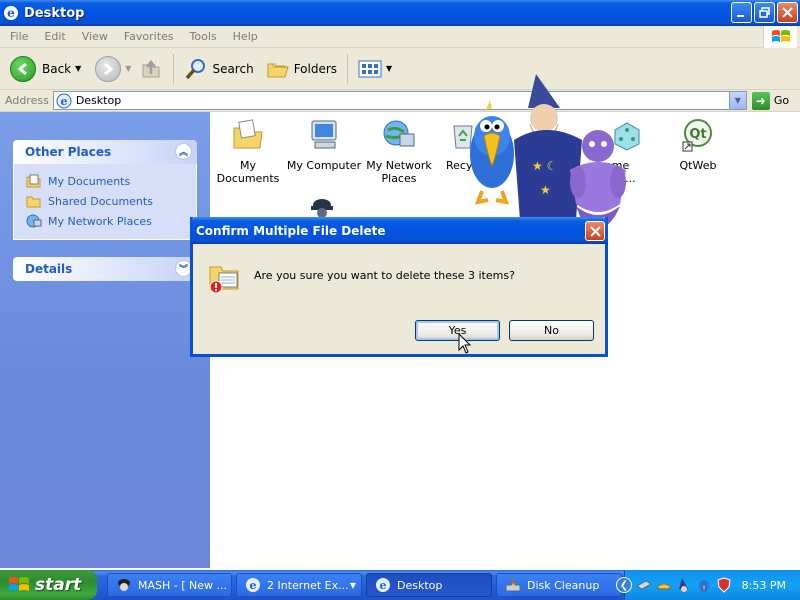  What do you see at coordinates (684, 585) in the screenshot?
I see `merlin-tray-icon` at bounding box center [684, 585].